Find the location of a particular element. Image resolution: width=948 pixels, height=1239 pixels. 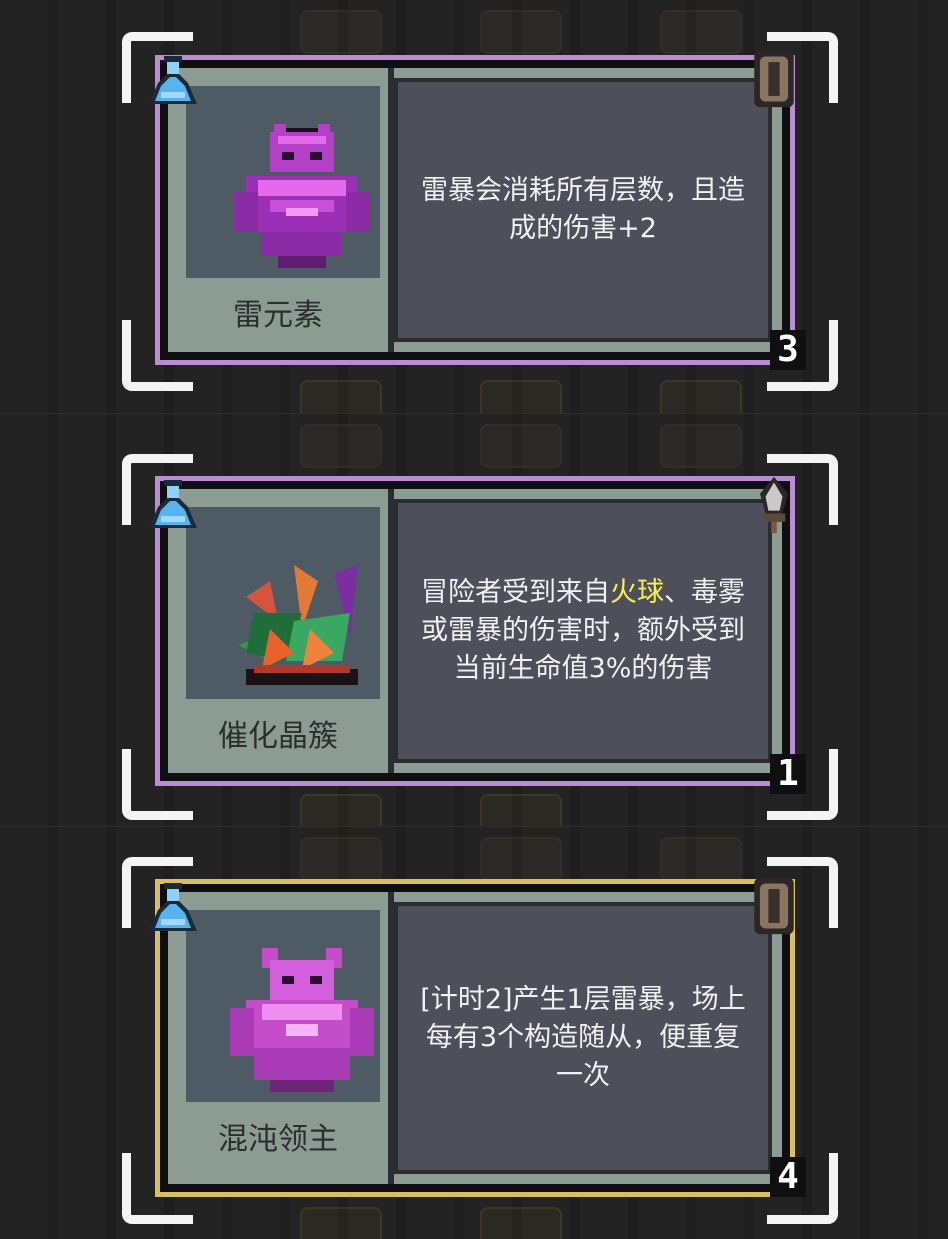

description-box: 雷暴会消耗所有层数，且造 成的伤害+2 is located at coordinates (583, 210).